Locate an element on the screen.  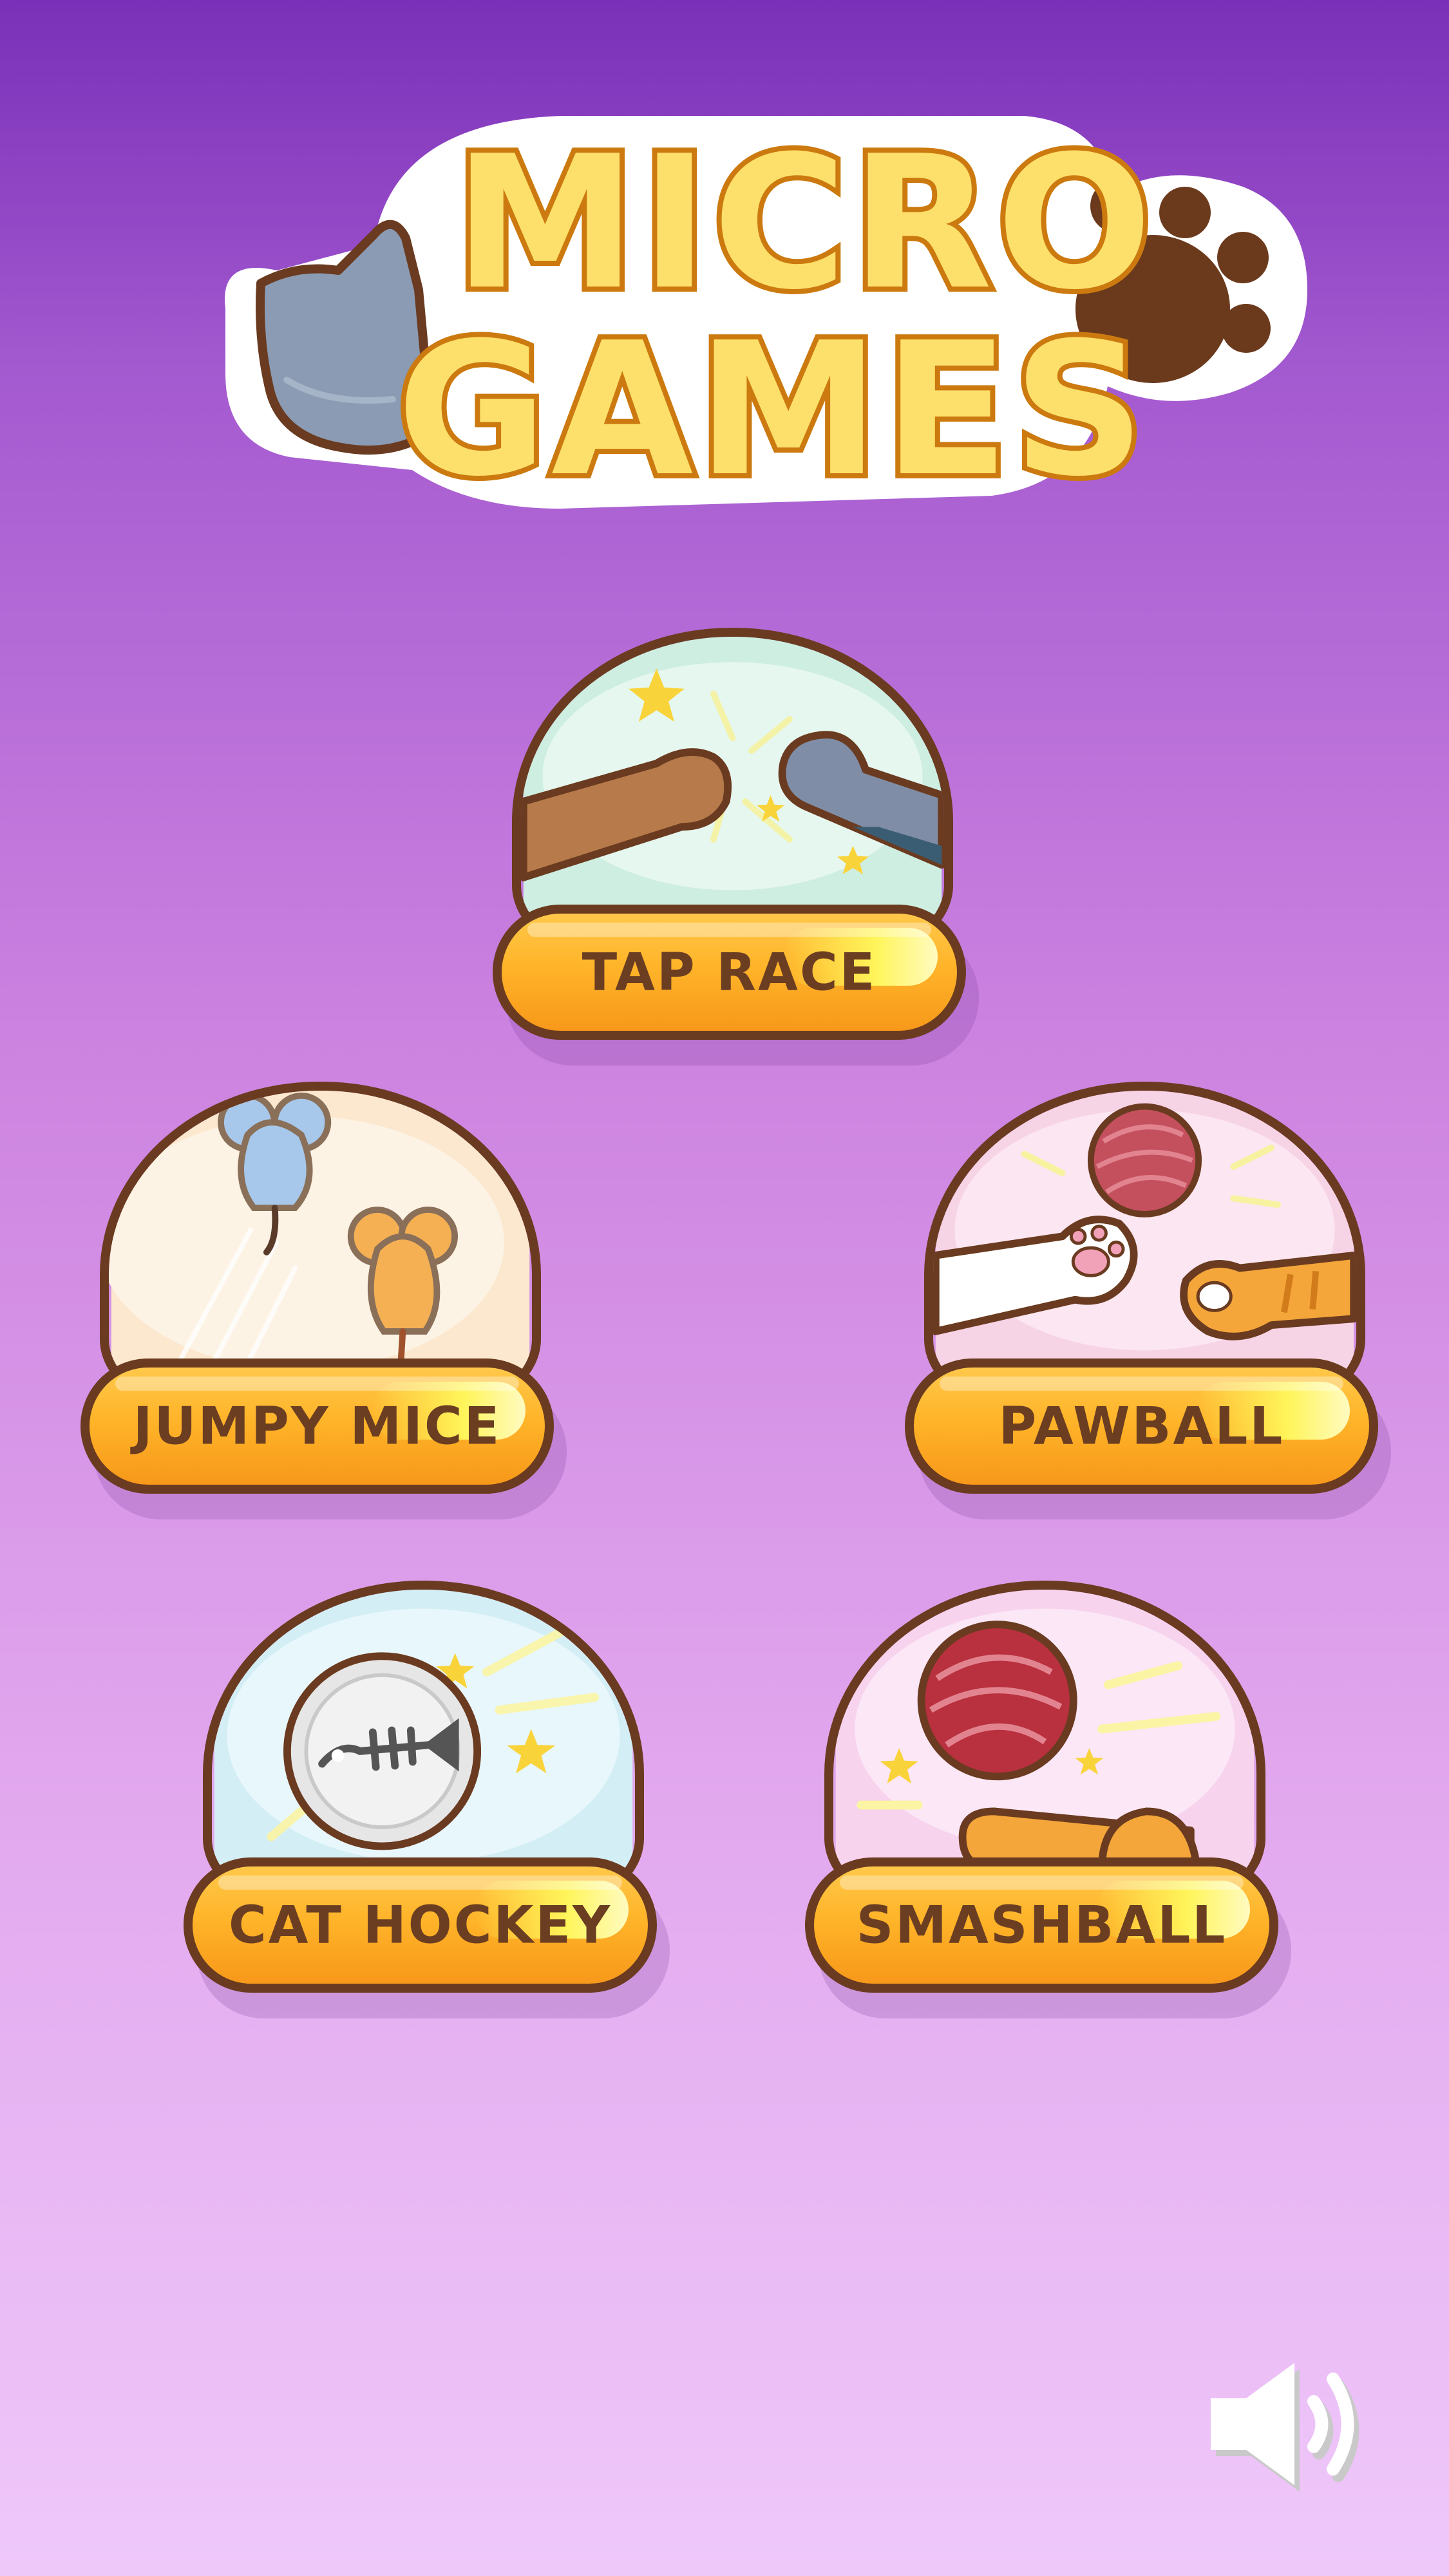
cat-hockey-button: CAT HOCKEY is located at coordinates (420, 1925).